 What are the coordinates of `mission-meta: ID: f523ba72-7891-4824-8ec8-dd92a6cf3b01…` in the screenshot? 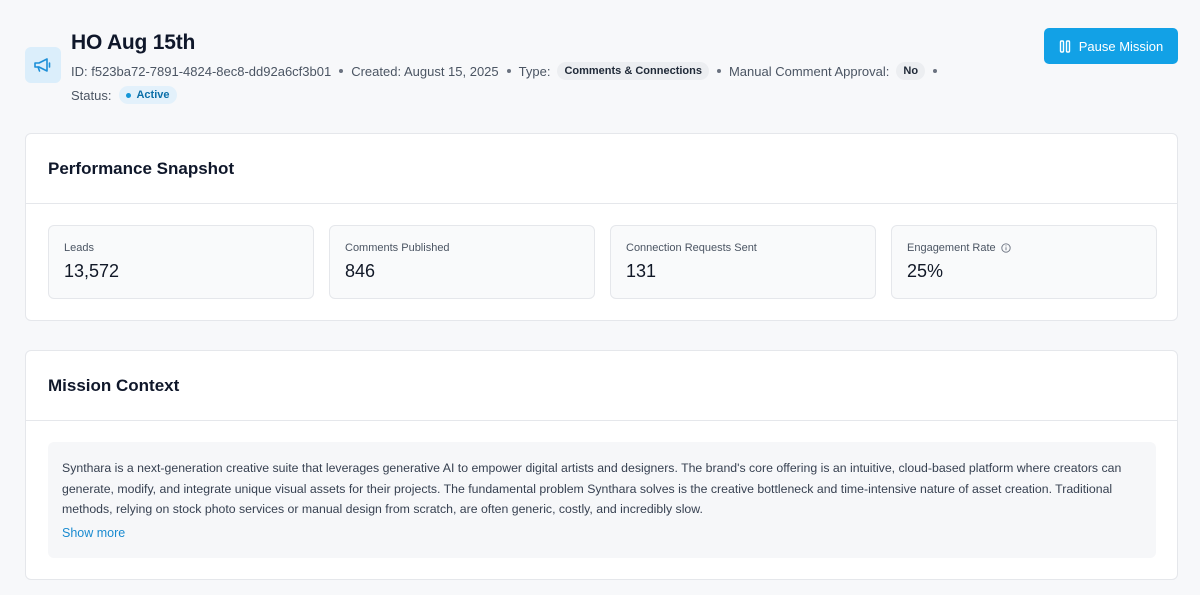 It's located at (508, 71).